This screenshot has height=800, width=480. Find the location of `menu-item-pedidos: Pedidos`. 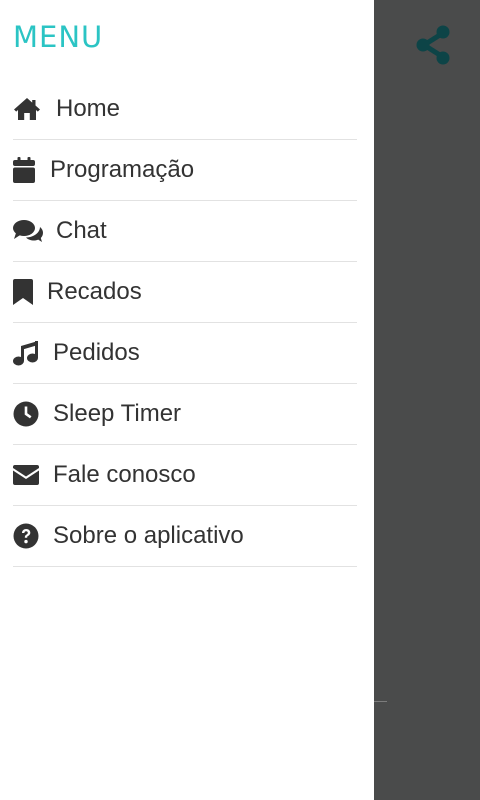

menu-item-pedidos: Pedidos is located at coordinates (185, 353).